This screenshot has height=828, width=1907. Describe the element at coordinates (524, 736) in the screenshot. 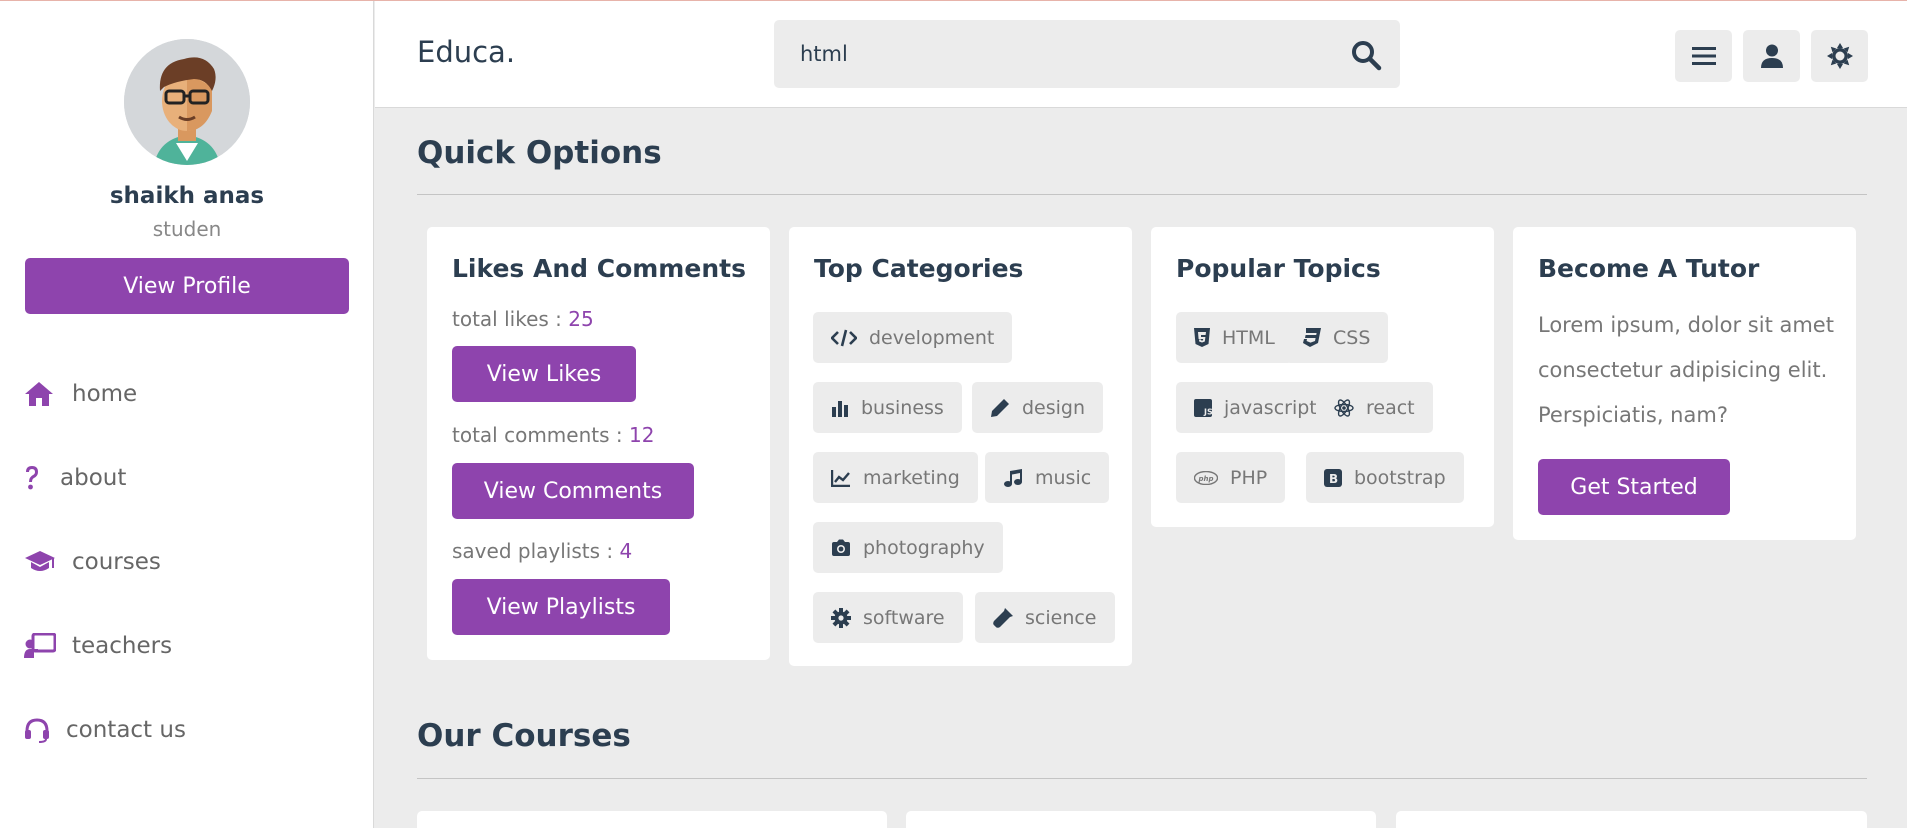

I see `our-courses-title: Our Courses` at that location.